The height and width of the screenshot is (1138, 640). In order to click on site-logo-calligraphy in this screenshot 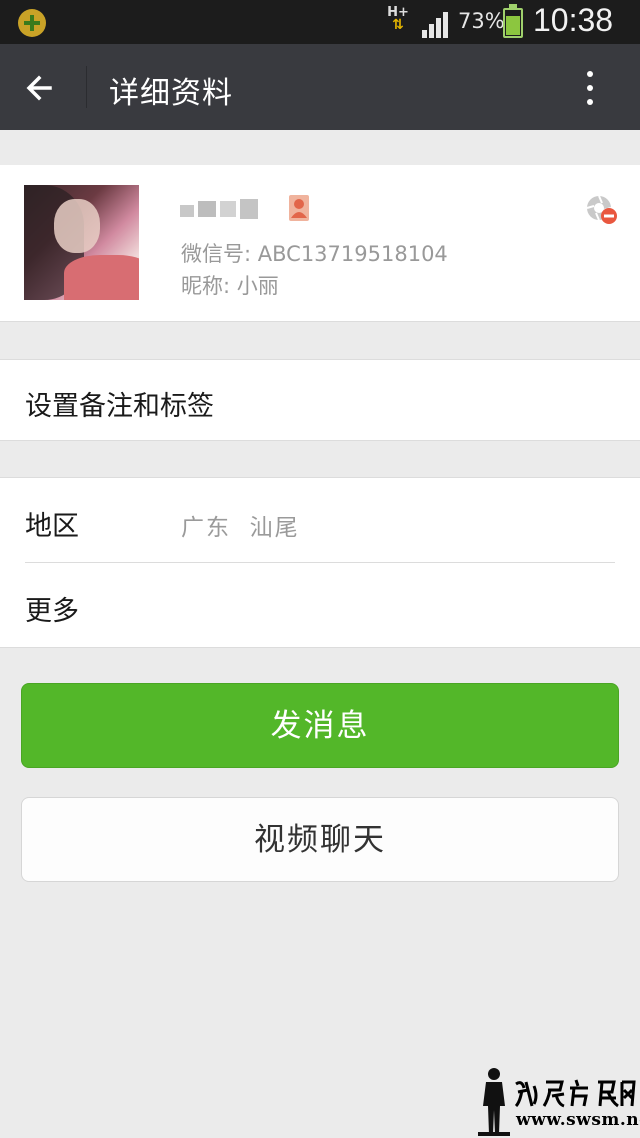, I will do `click(575, 1093)`.